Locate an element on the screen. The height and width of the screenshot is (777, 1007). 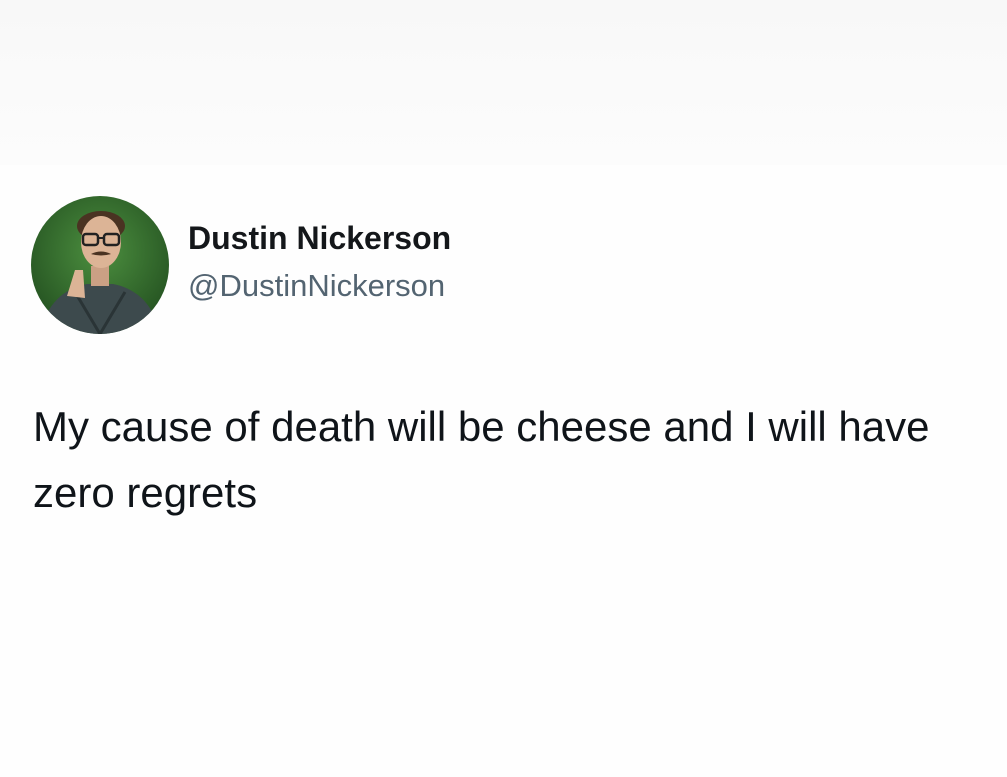
tweet-author: Dustin Nickerson @DustinNickerson is located at coordinates (241, 265).